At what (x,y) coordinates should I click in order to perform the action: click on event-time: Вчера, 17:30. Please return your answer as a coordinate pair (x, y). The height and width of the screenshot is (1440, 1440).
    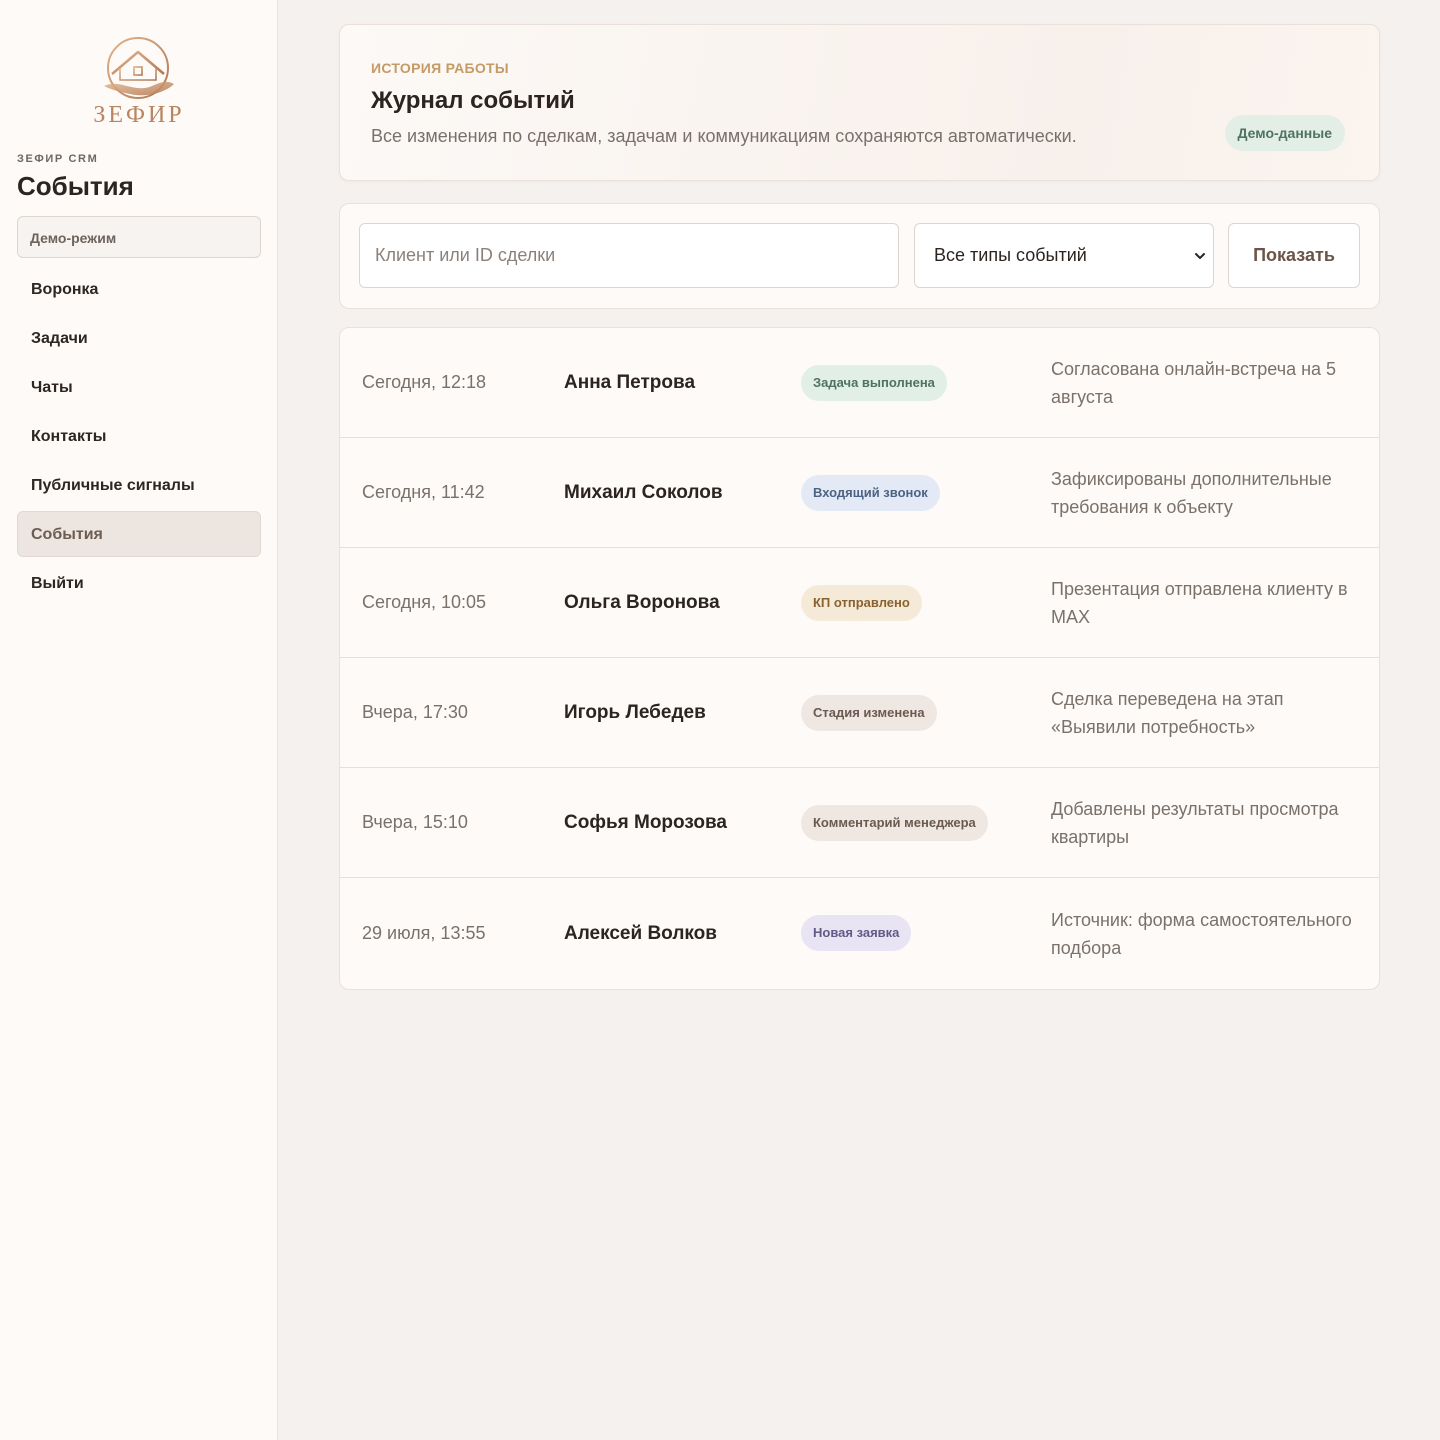
    Looking at the image, I should click on (415, 712).